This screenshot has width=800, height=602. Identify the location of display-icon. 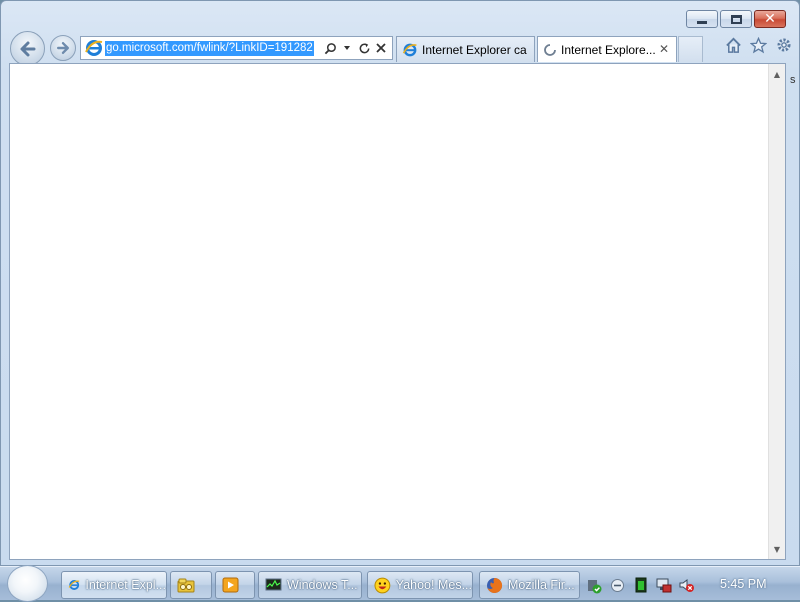
(663, 585).